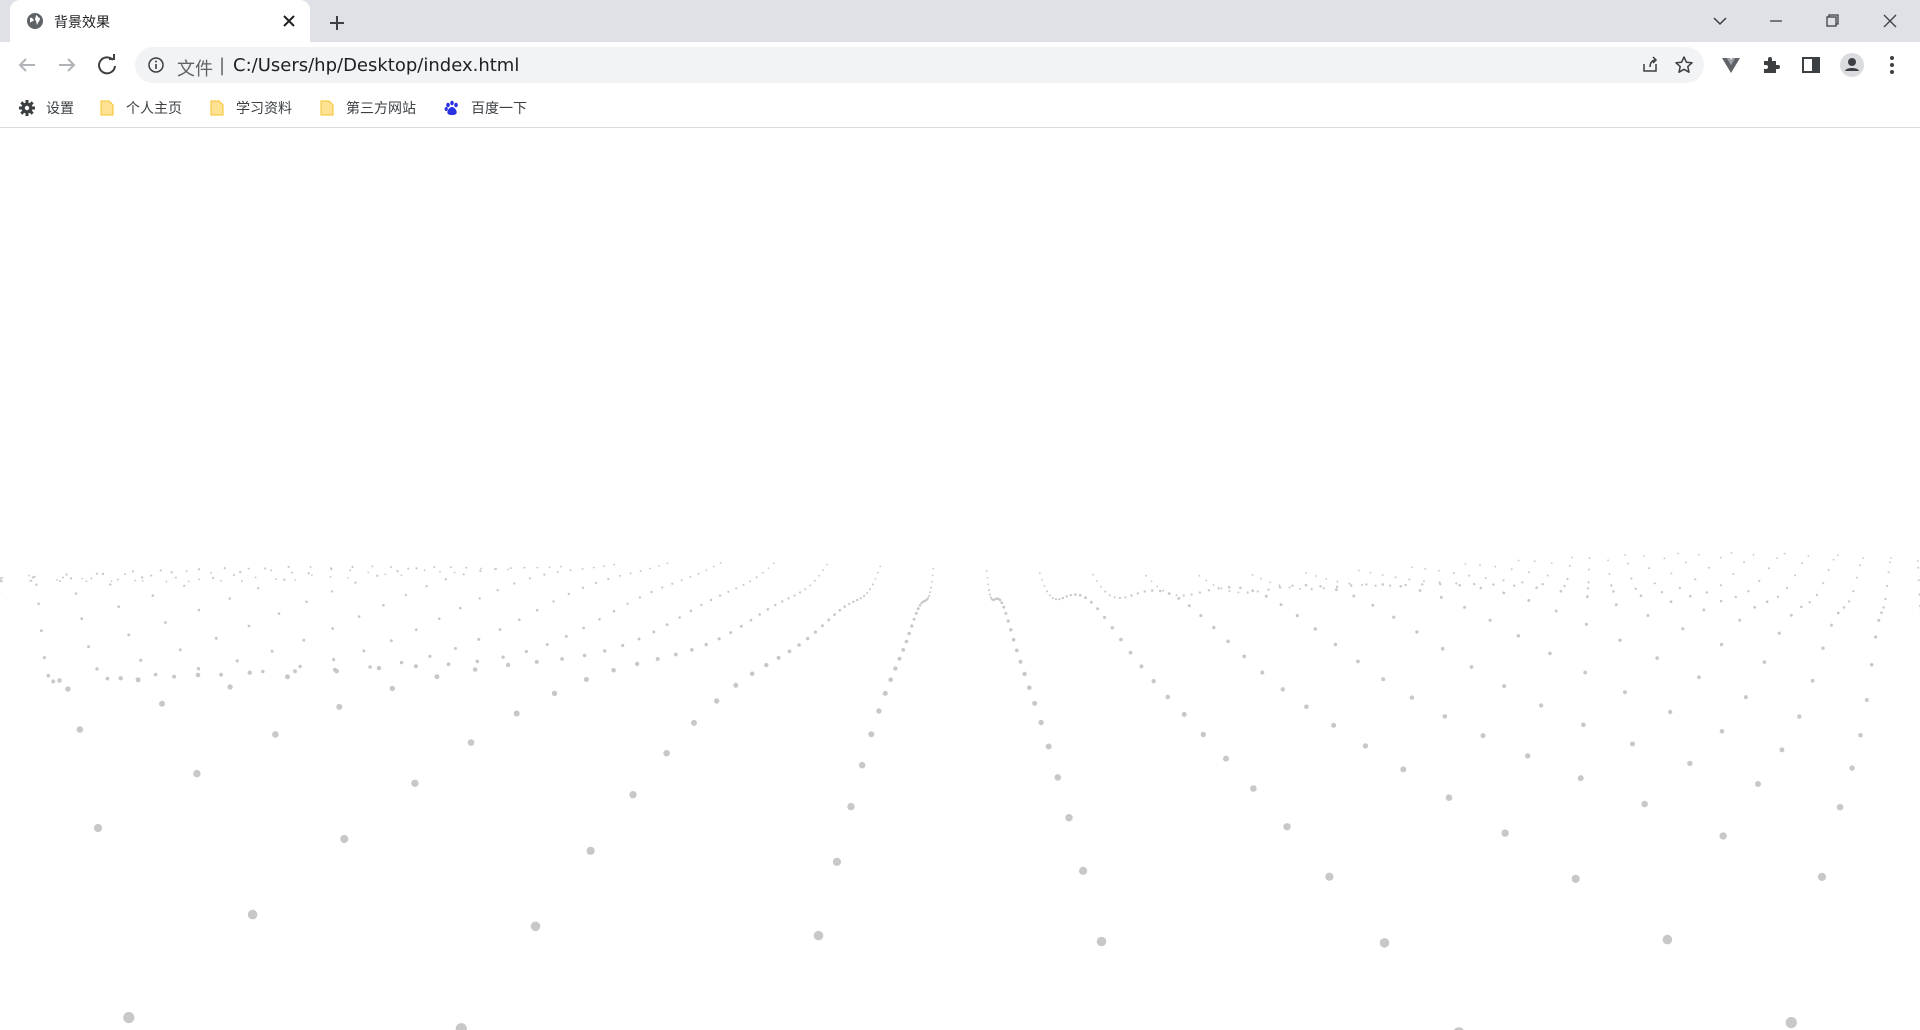 This screenshot has width=1920, height=1030. What do you see at coordinates (27, 65) in the screenshot?
I see `back-arrow-icon` at bounding box center [27, 65].